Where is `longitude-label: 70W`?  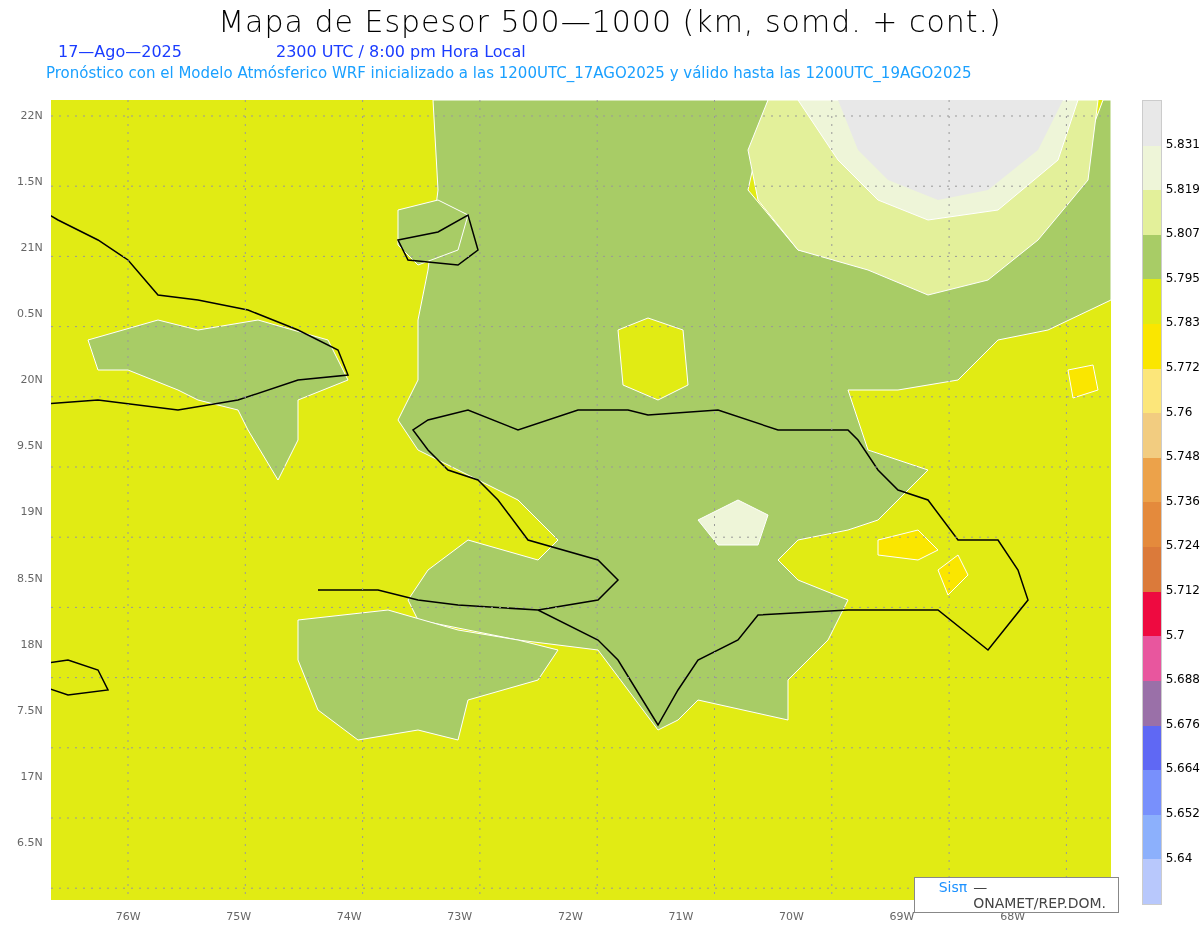 longitude-label: 70W is located at coordinates (792, 916).